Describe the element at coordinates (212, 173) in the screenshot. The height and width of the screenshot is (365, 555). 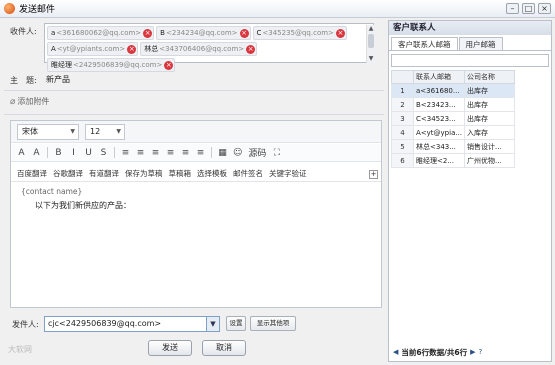
I see `quick-action-button: 选择模板` at that location.